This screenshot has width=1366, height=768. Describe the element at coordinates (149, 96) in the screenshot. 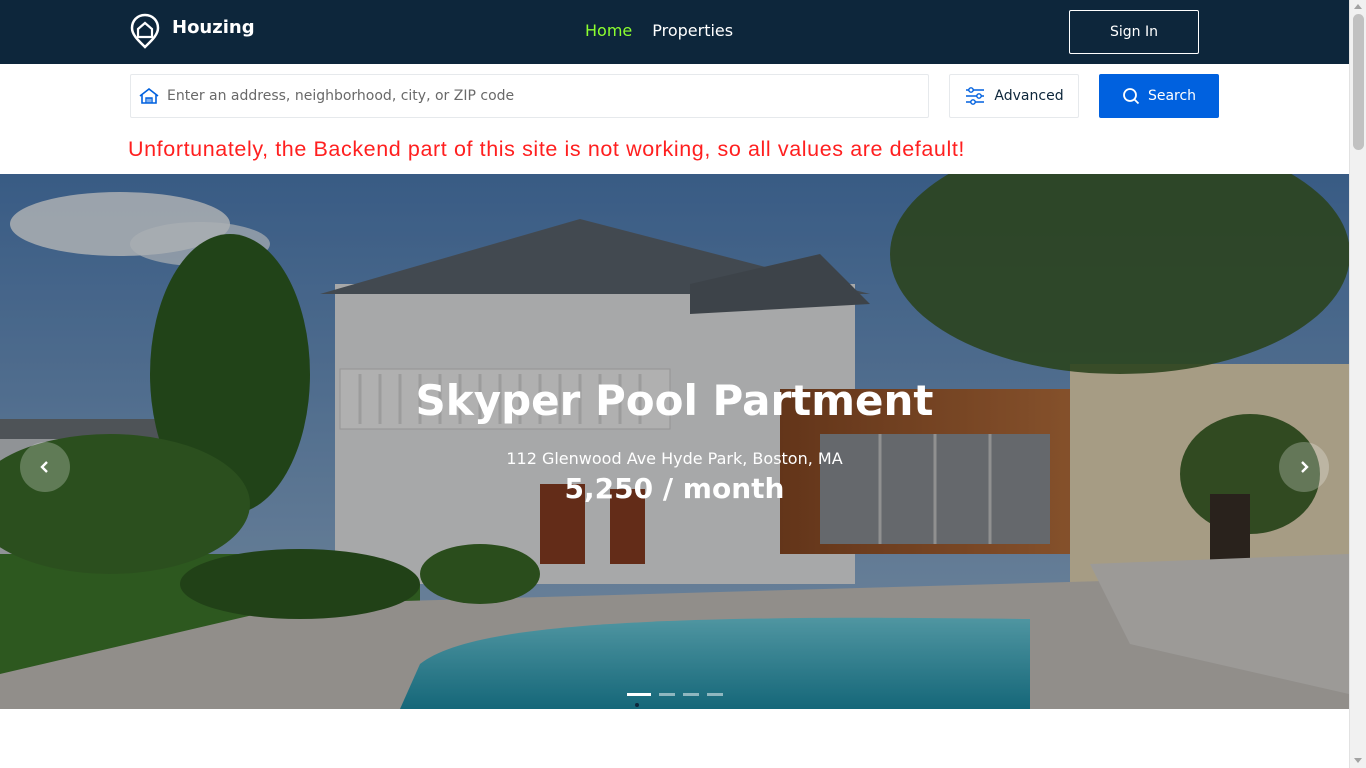

I see `house-icon` at that location.